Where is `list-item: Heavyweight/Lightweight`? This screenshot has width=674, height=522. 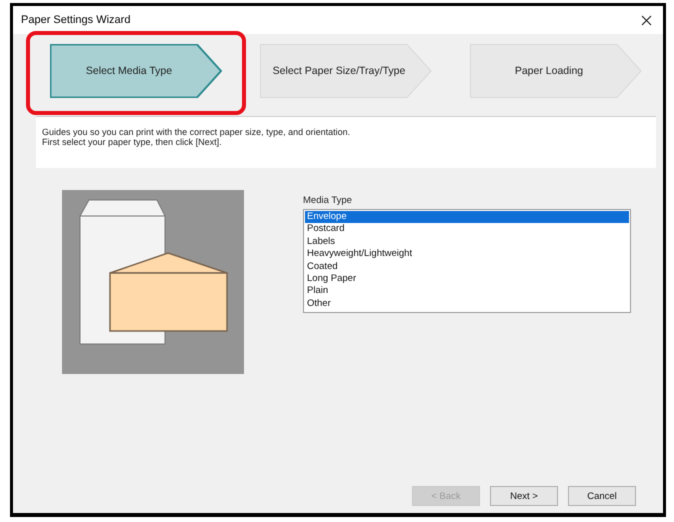 list-item: Heavyweight/Lightweight is located at coordinates (467, 254).